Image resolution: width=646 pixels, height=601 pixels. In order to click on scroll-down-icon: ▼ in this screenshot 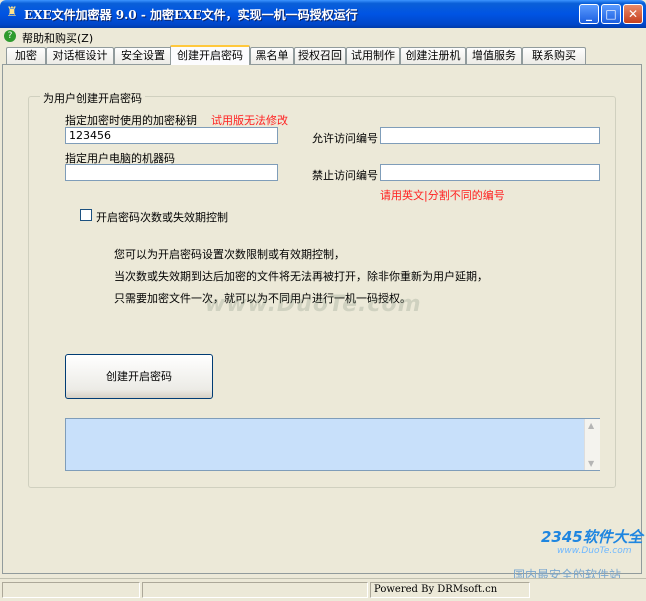, I will do `click(591, 463)`.